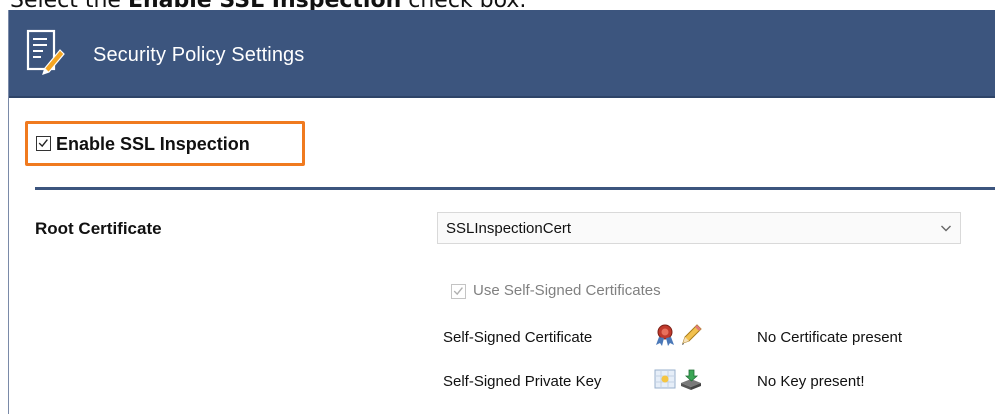  Describe the element at coordinates (199, 55) in the screenshot. I see `window-title: Security Policy Settings` at that location.